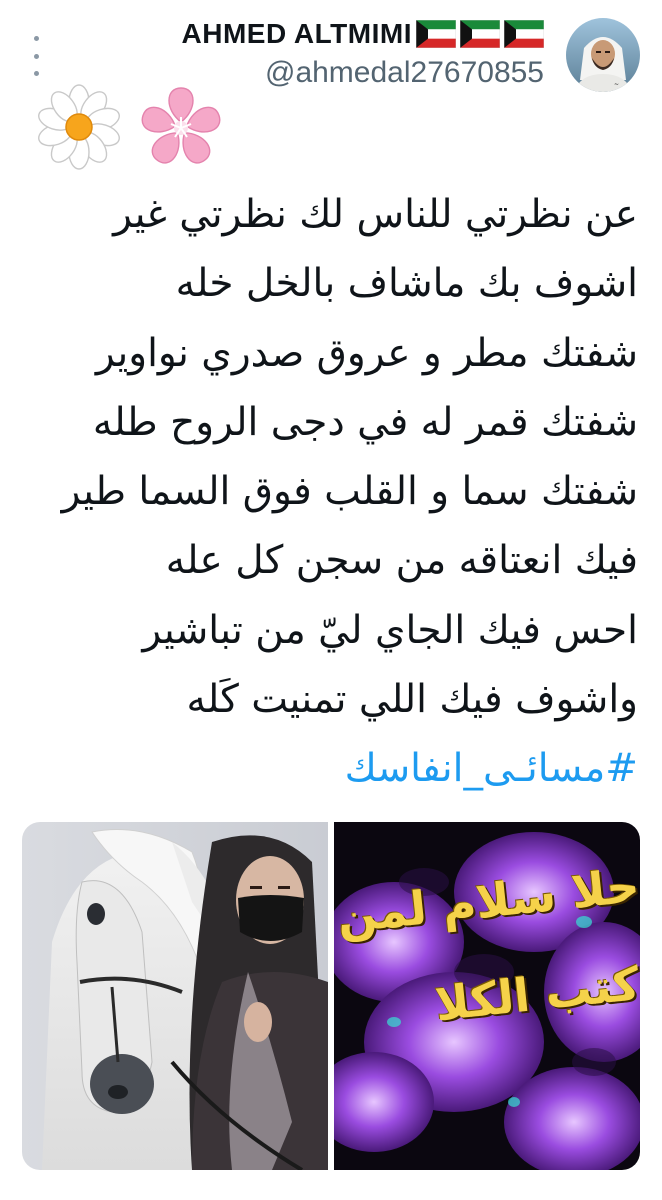 The image size is (662, 1200). Describe the element at coordinates (181, 125) in the screenshot. I see `pink-cherry-blossom-icon` at that location.